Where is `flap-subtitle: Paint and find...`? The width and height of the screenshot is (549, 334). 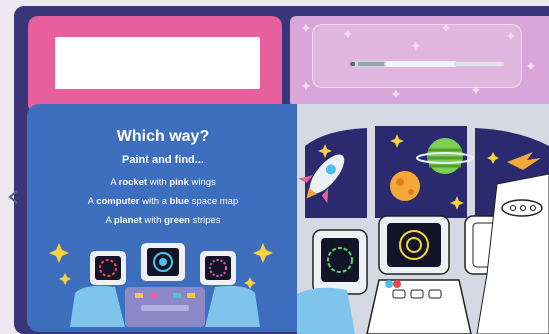 flap-subtitle: Paint and find... is located at coordinates (163, 160).